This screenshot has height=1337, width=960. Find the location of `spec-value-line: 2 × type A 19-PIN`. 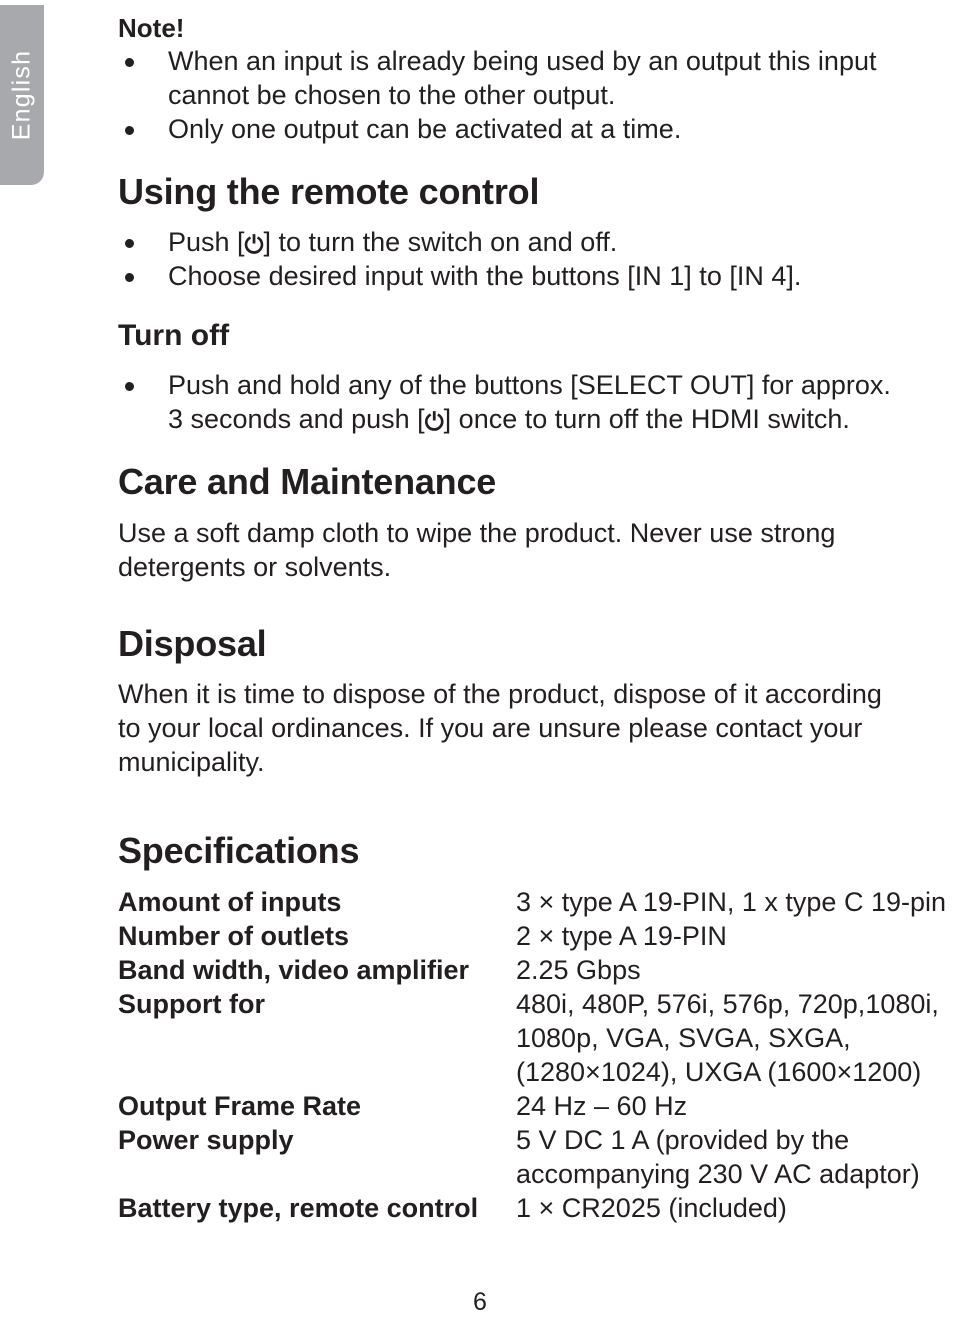

spec-value-line: 2 × type A 19-PIN is located at coordinates (621, 935).